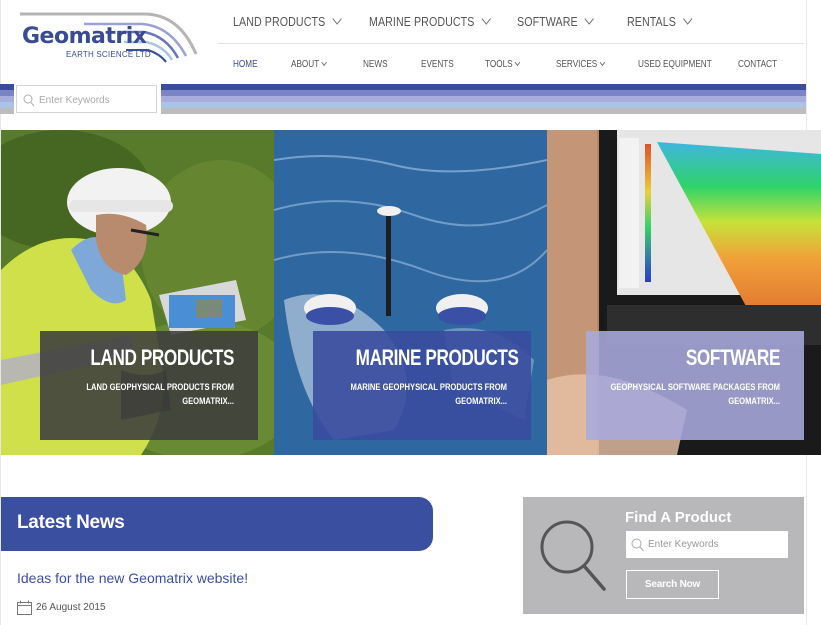  I want to click on news-item-date: 26 August 2015, so click(61, 607).